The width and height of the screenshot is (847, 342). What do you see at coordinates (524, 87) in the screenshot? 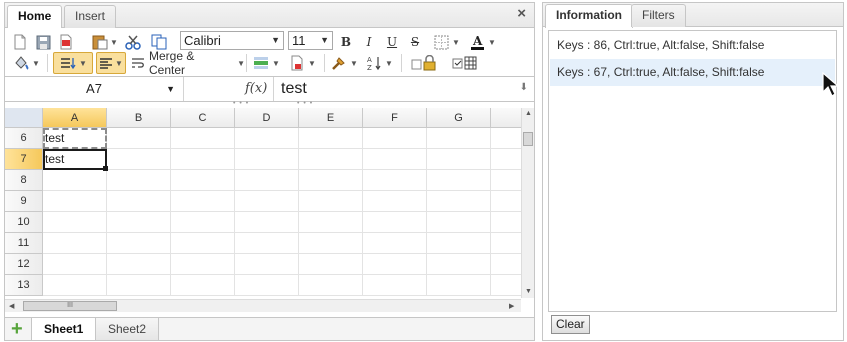
I see `pin-icon: ⬇` at bounding box center [524, 87].